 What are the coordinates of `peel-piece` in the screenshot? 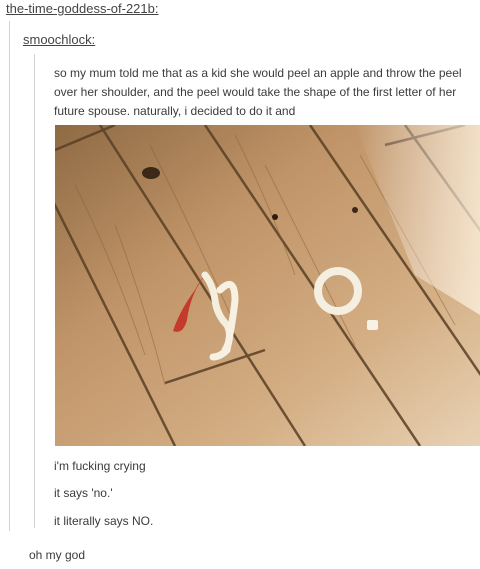 It's located at (372, 325).